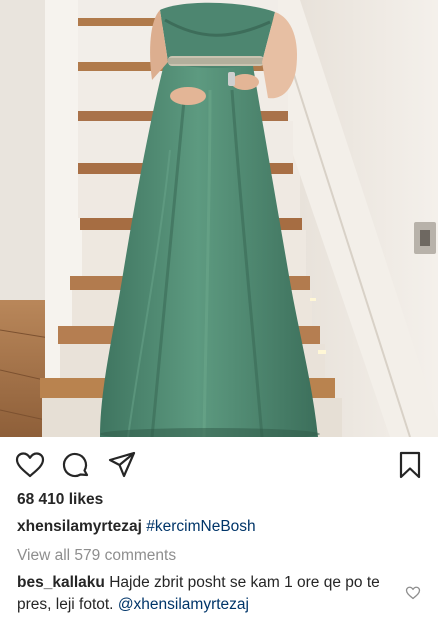 This screenshot has width=438, height=620. I want to click on likes-count: 68 410 likes, so click(60, 500).